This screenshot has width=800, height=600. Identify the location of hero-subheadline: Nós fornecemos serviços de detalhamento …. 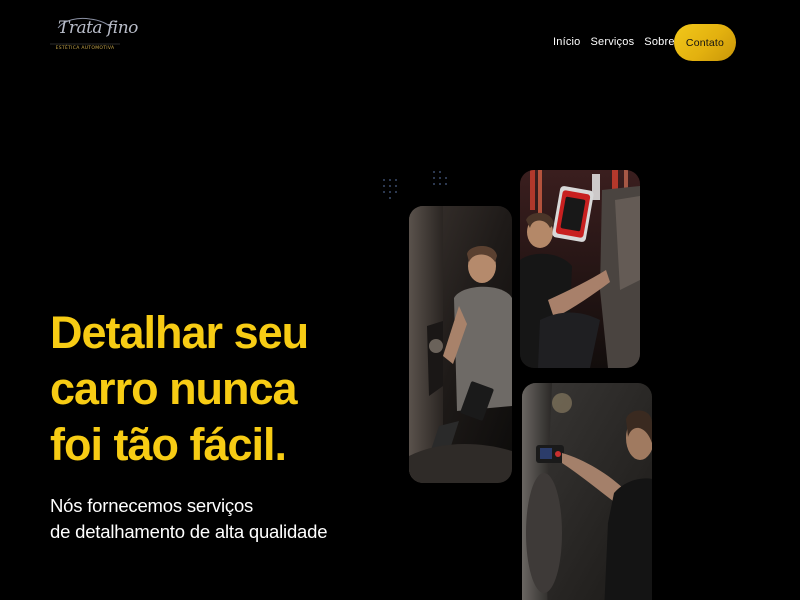
(215, 519).